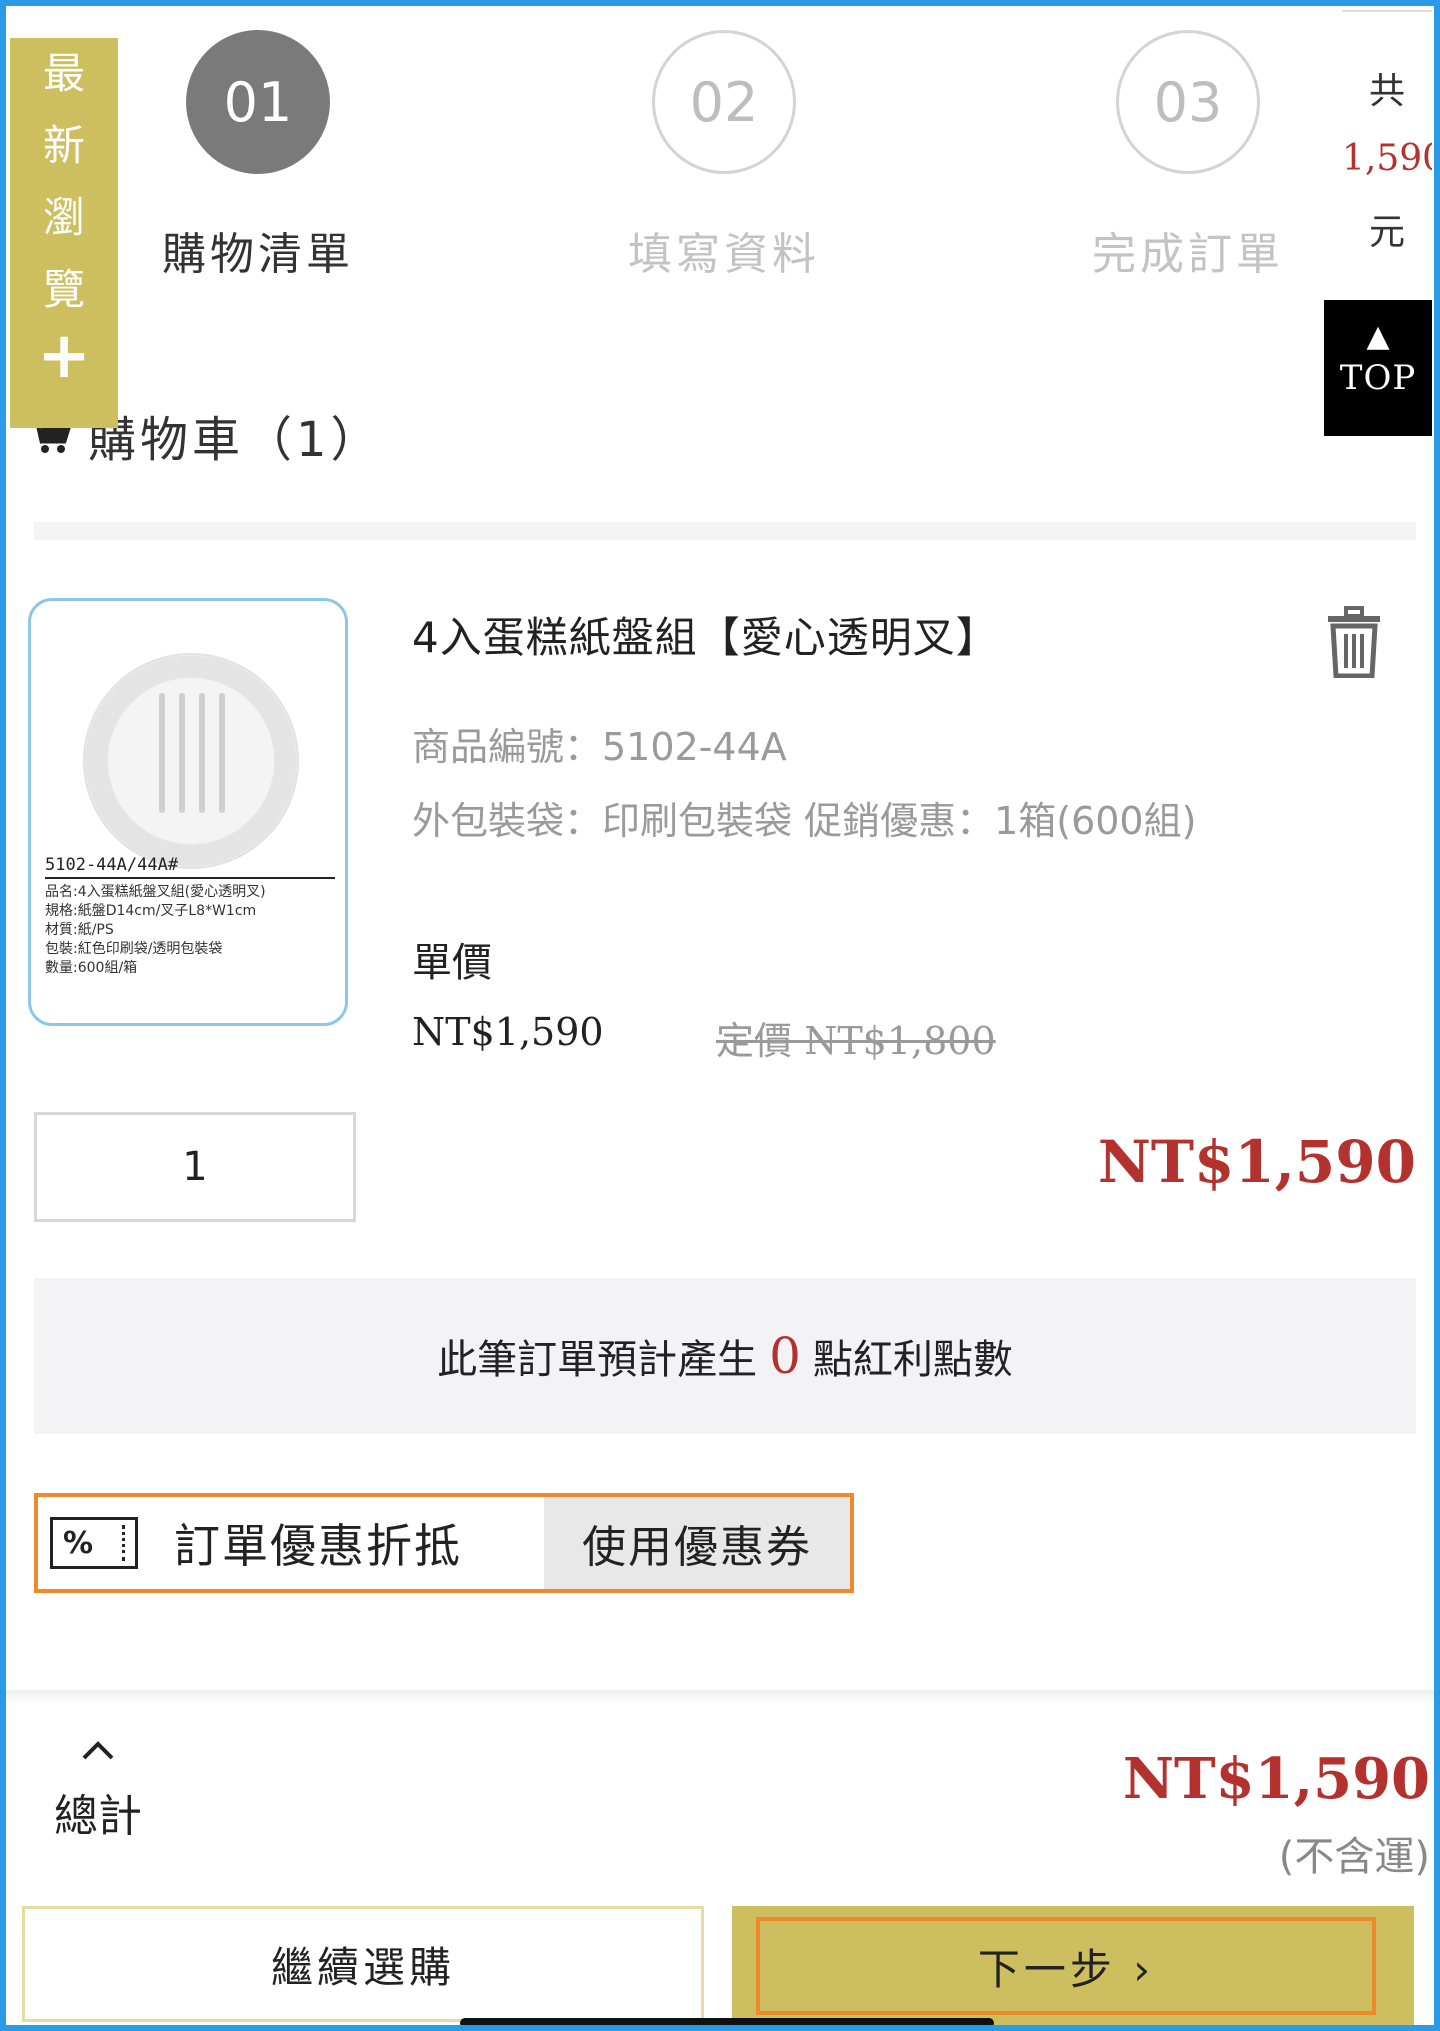  I want to click on line-total: NT$1,590, so click(1256, 1162).